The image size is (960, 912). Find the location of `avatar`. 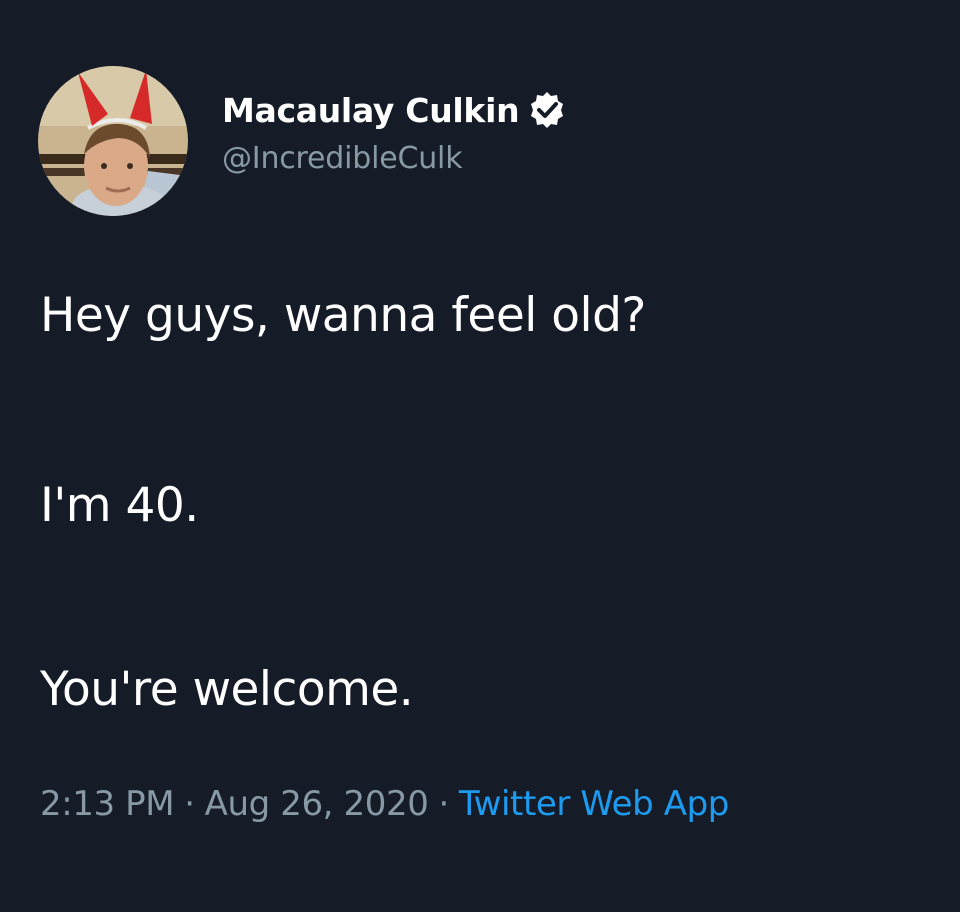

avatar is located at coordinates (113, 141).